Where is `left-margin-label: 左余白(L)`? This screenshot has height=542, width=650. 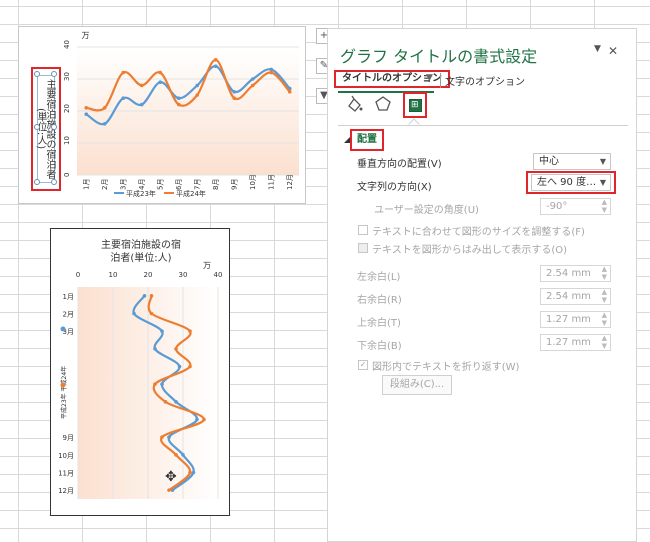 left-margin-label: 左余白(L) is located at coordinates (379, 277).